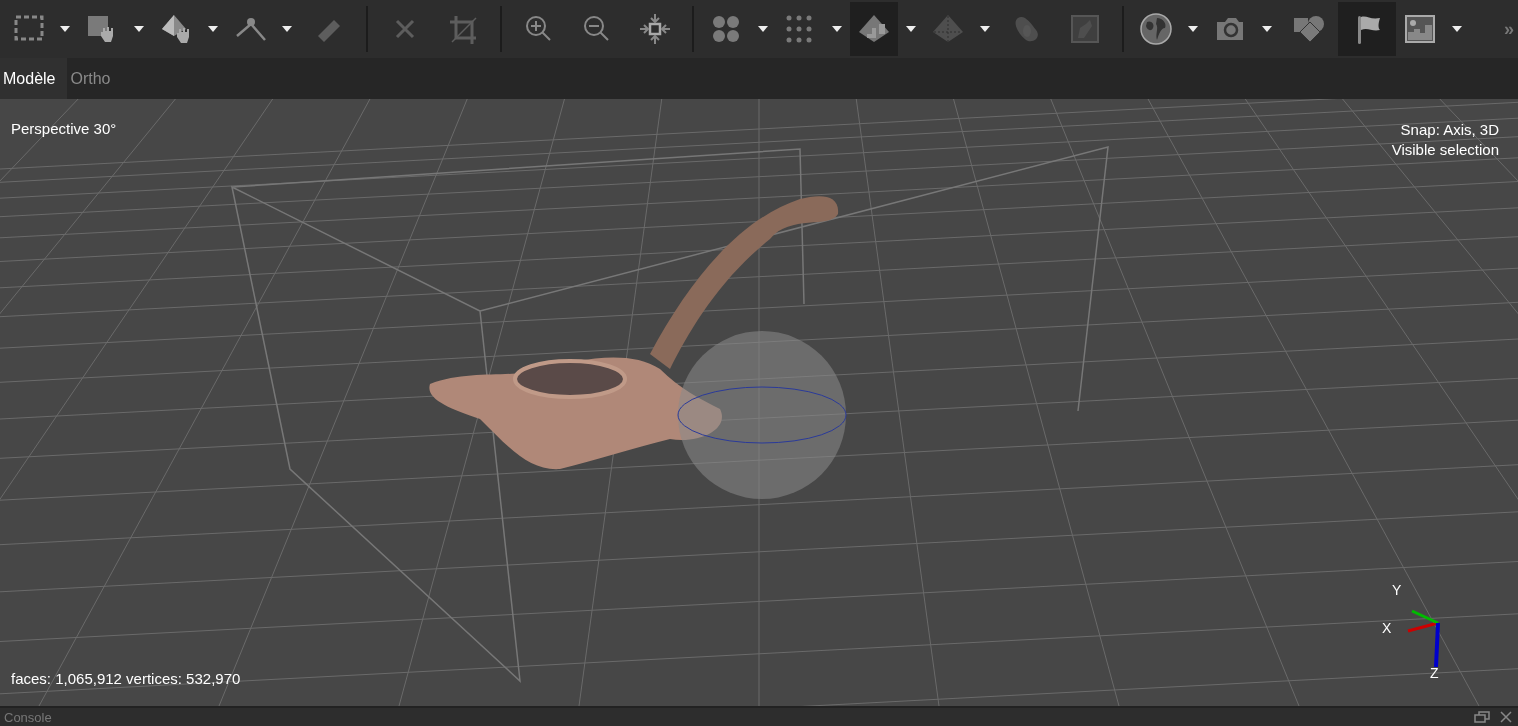 Image resolution: width=1518 pixels, height=726 pixels. Describe the element at coordinates (1482, 717) in the screenshot. I see `windows-icon` at that location.